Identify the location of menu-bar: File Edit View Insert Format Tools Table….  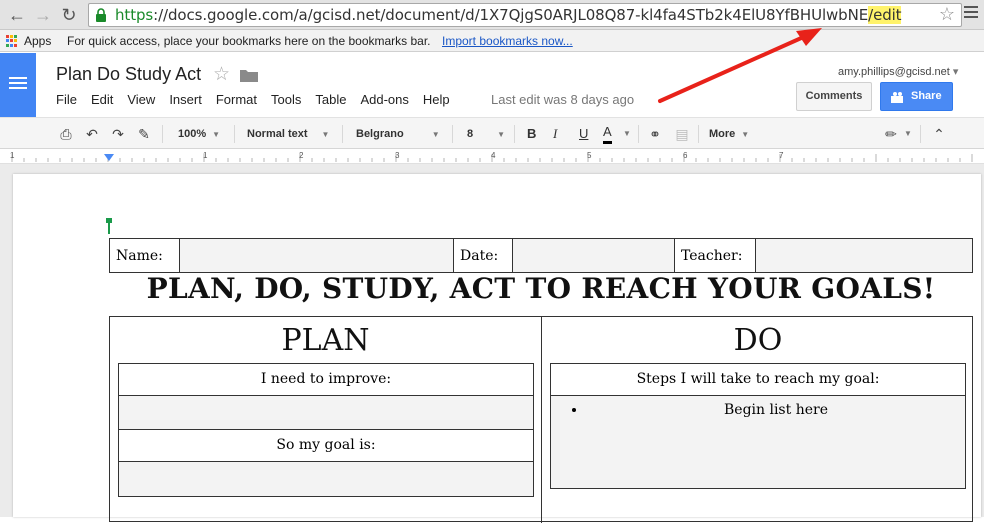
(260, 99).